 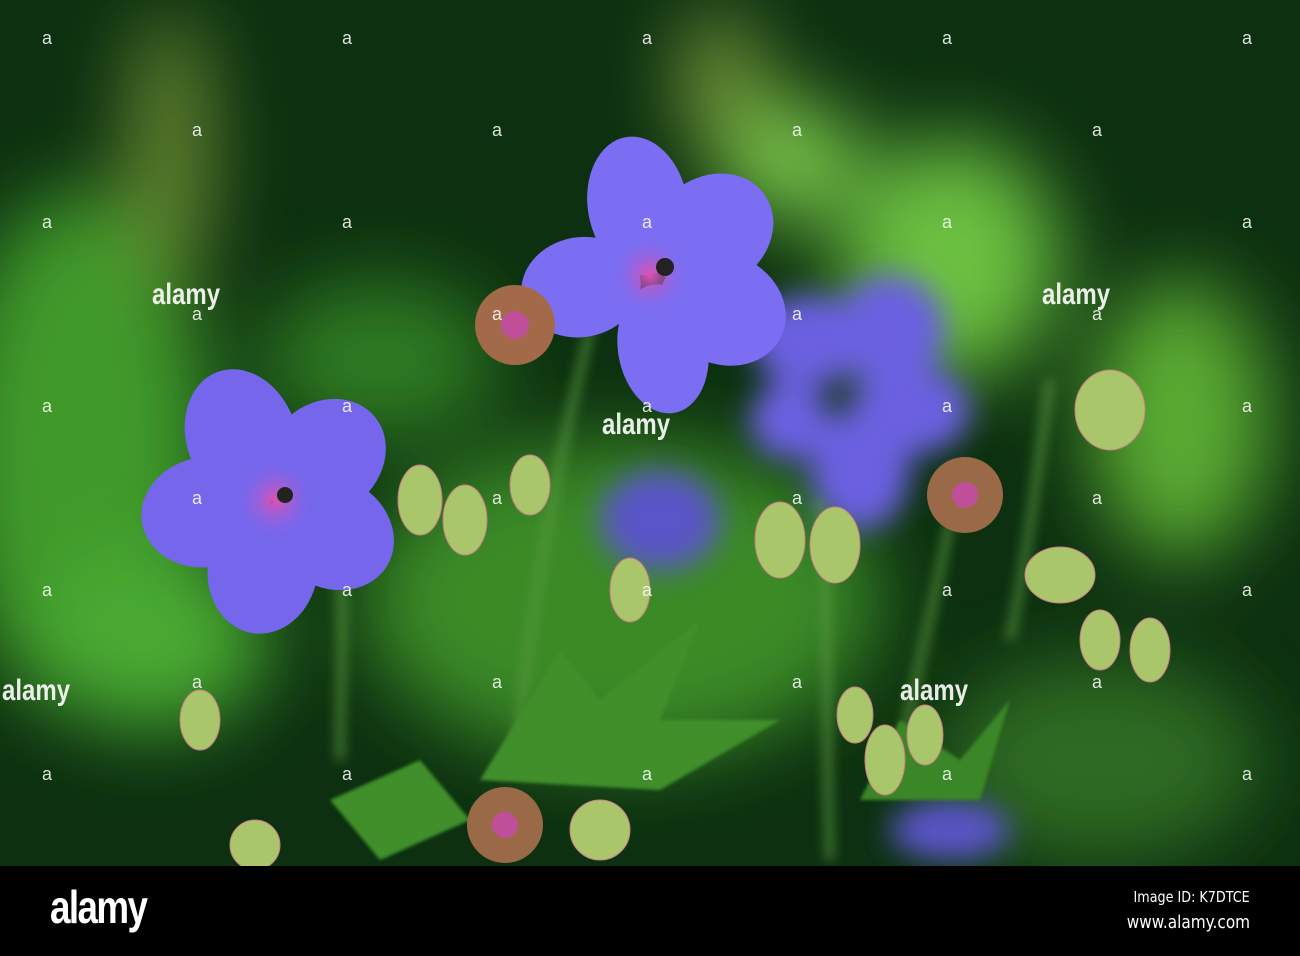 I want to click on alamy-logo: alamy, so click(x=99, y=907).